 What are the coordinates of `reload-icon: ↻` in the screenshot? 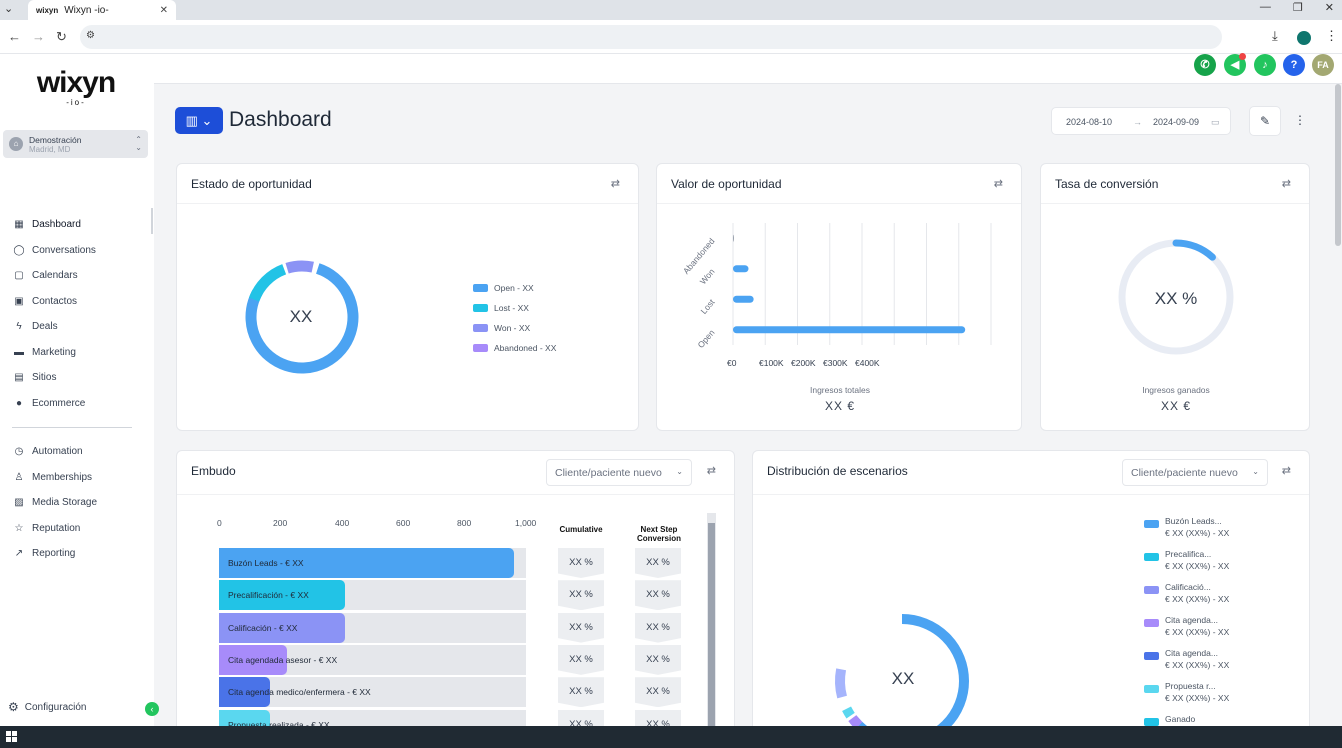 It's located at (61, 37).